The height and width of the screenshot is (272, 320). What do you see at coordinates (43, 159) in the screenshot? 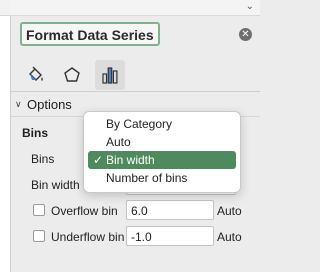
I see `bins-label: Bins` at bounding box center [43, 159].